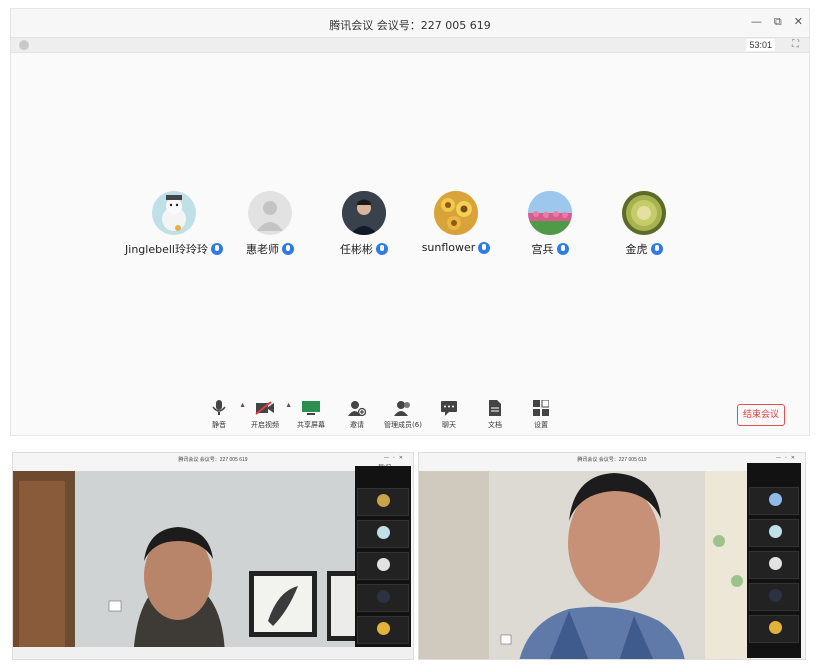 This screenshot has width=820, height=671. I want to click on meeting-timer: 53:01, so click(760, 45).